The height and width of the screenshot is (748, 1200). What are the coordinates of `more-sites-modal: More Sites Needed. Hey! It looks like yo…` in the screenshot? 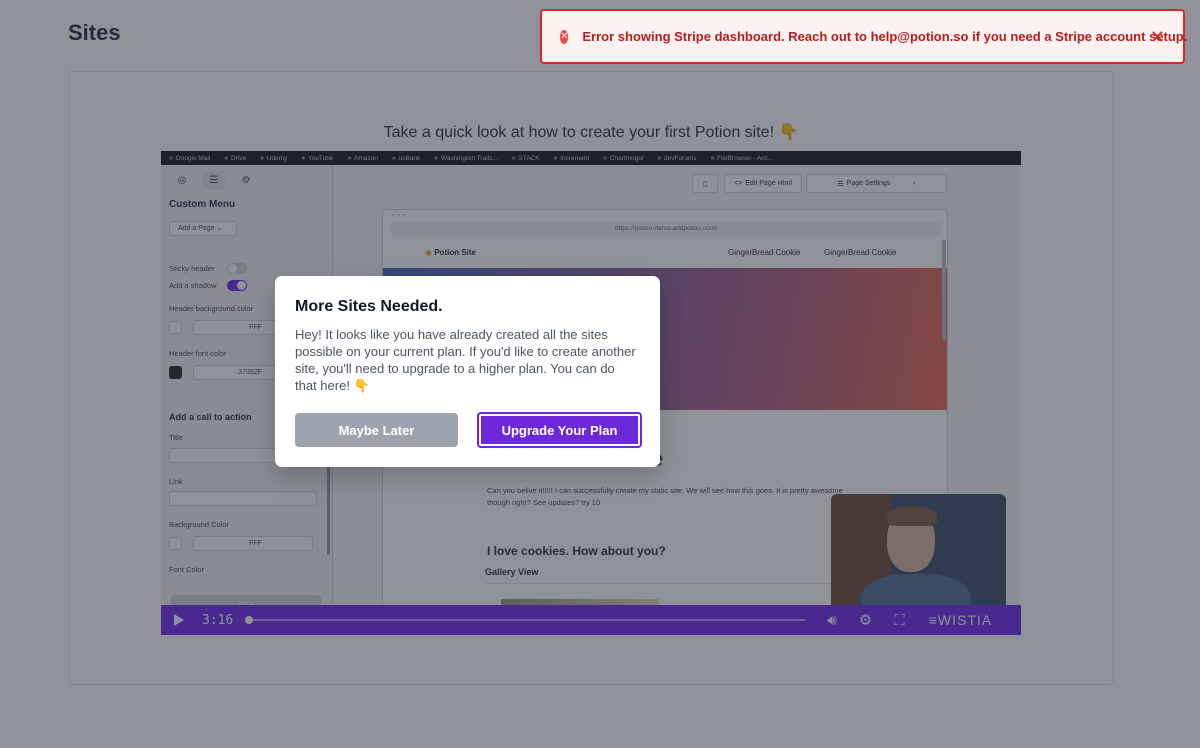 It's located at (467, 371).